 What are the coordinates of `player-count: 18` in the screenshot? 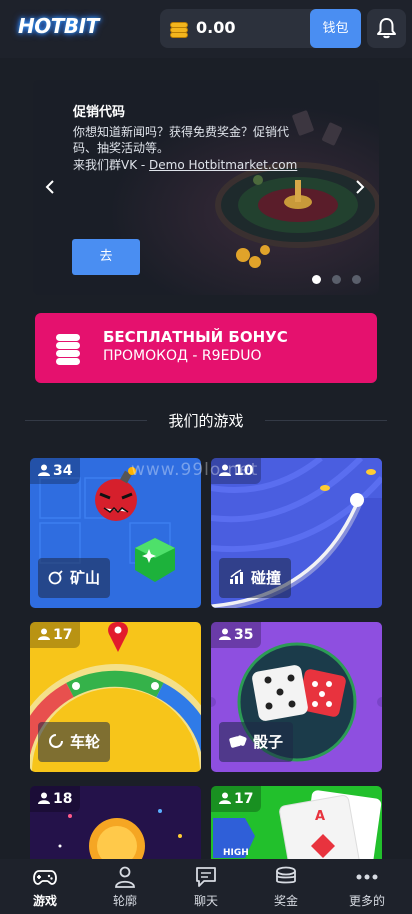 It's located at (55, 799).